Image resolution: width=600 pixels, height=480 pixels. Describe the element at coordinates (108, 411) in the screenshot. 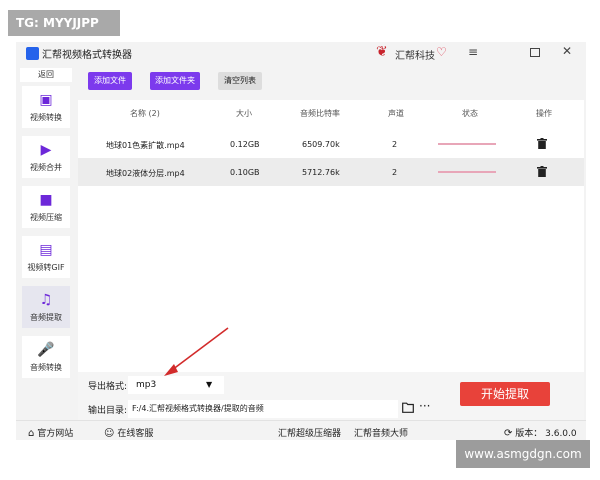

I see `output-dir-label: 输出目录:` at that location.